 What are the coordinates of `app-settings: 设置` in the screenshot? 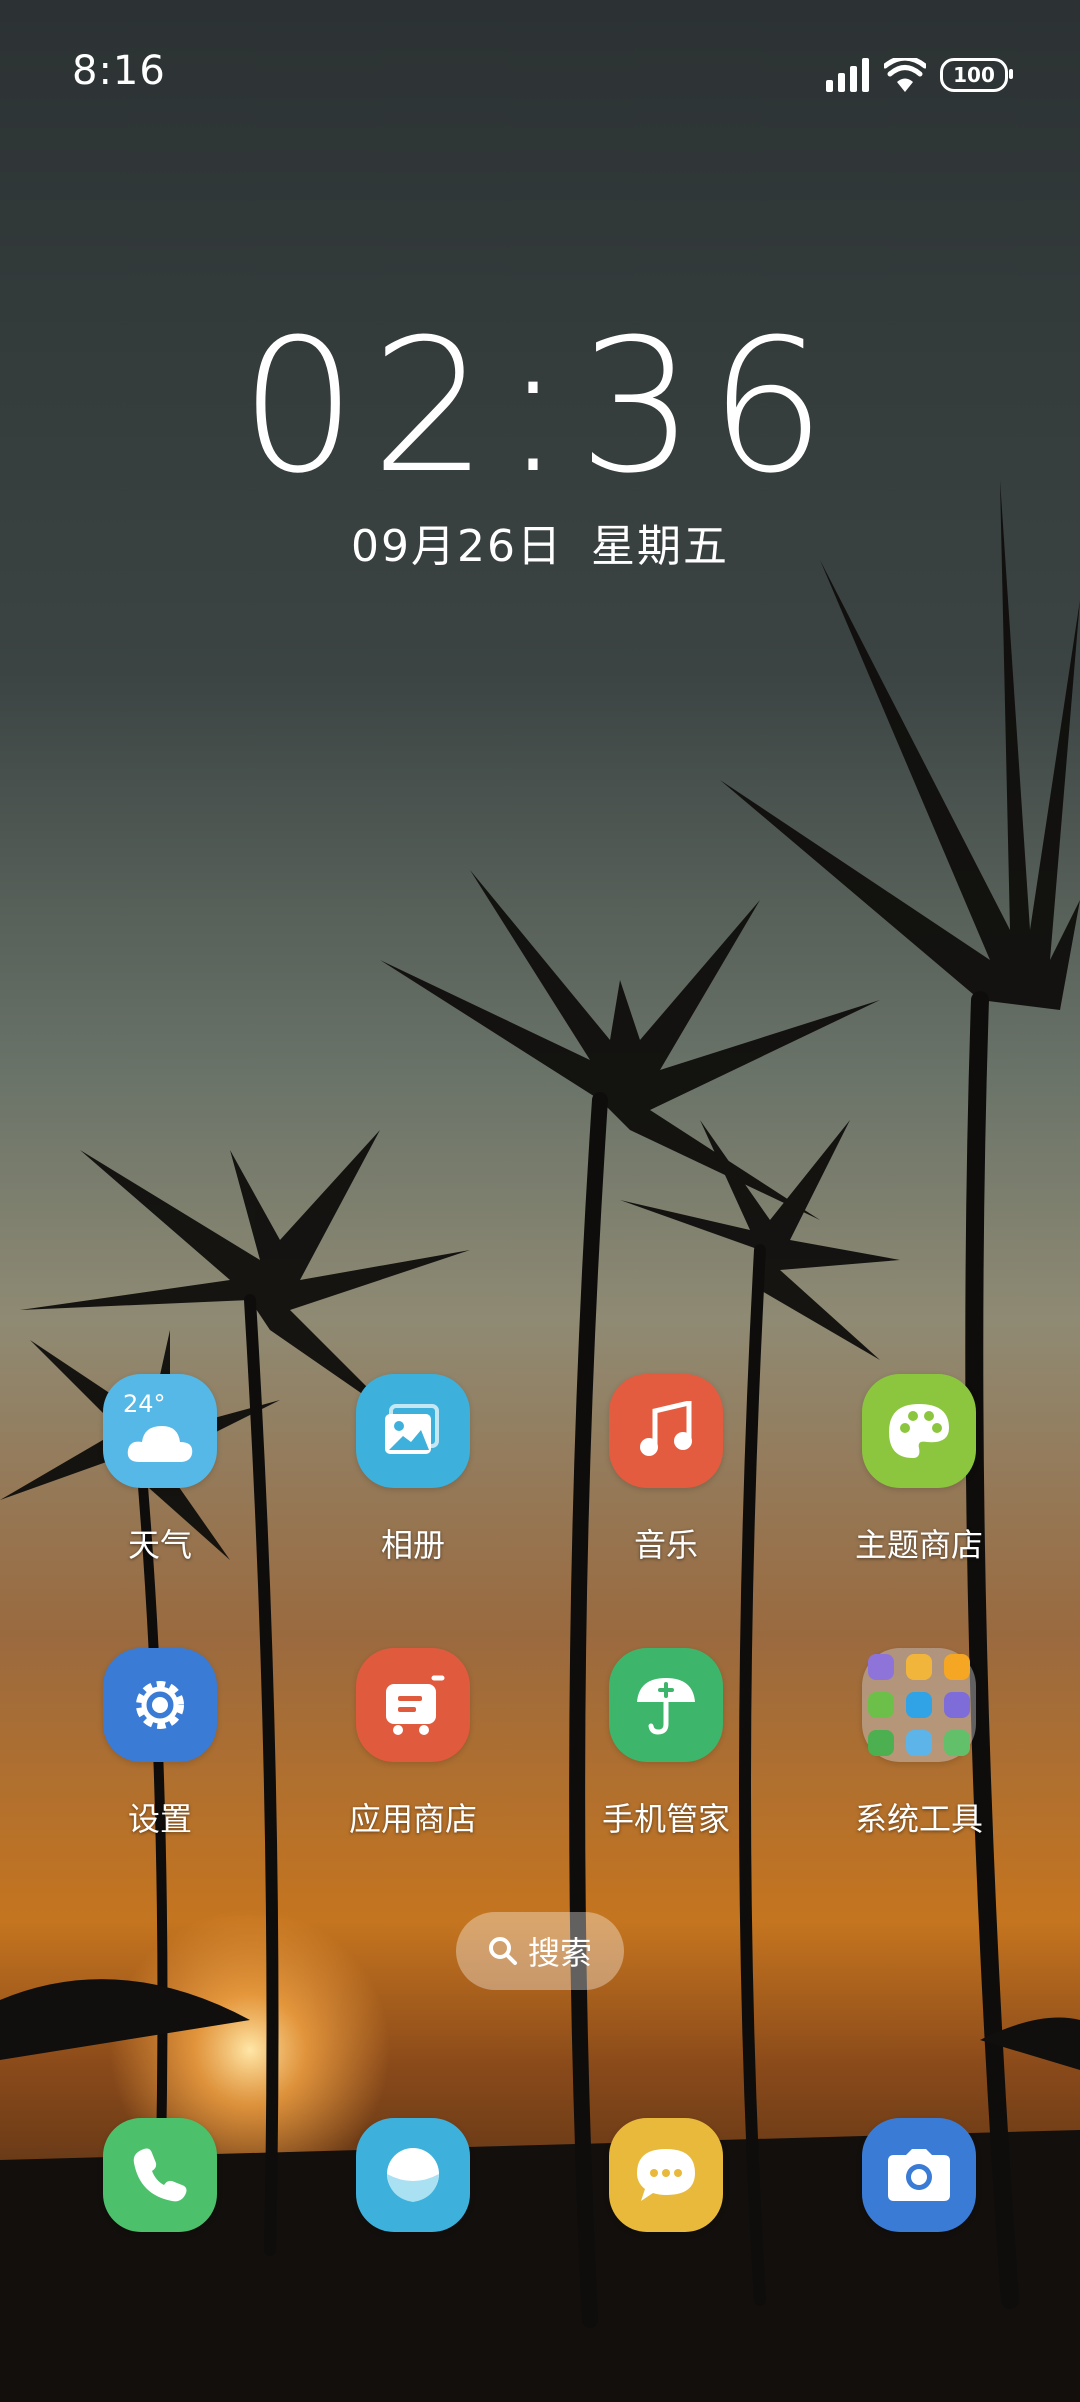 It's located at (160, 1744).